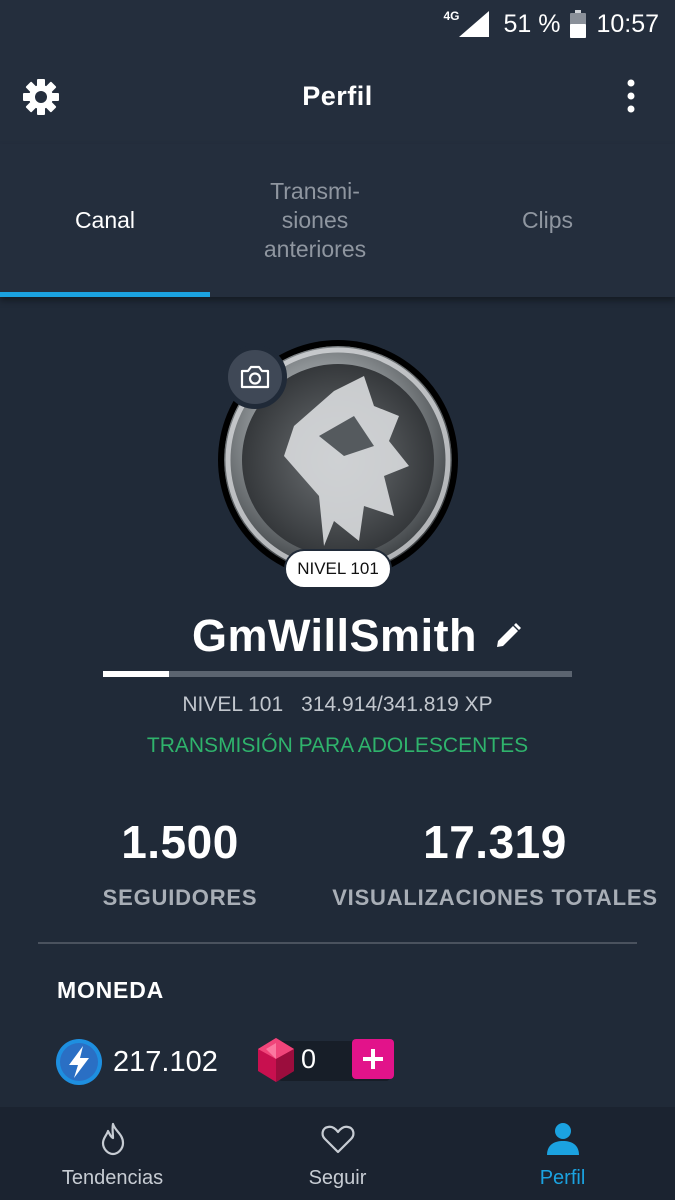 This screenshot has width=675, height=1200. I want to click on gem-icon, so click(276, 1060).